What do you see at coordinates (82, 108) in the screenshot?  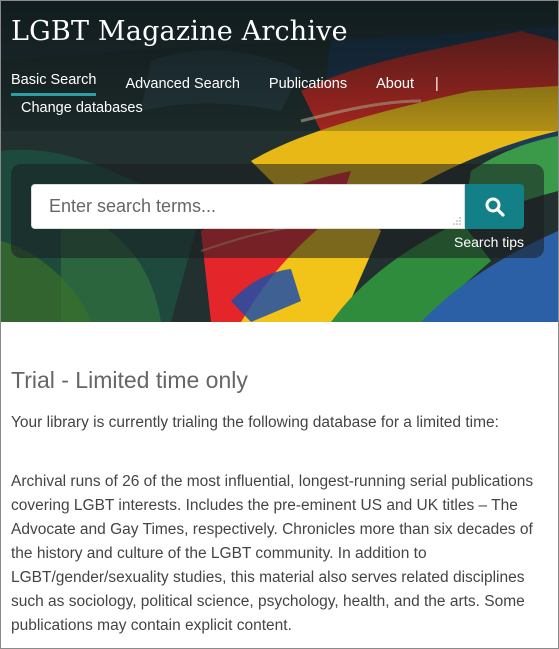 I see `nav-change-databases: Change databases` at bounding box center [82, 108].